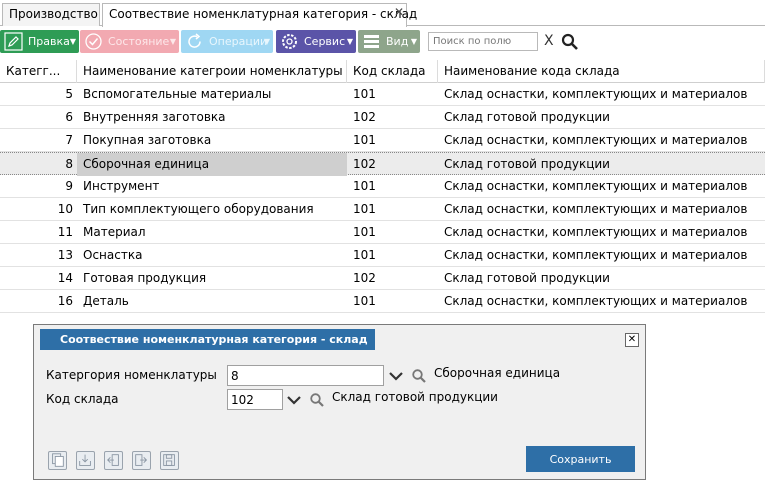 The height and width of the screenshot is (498, 765). I want to click on column-header-category-name: Наименование категроии номенклатуры, so click(212, 71).